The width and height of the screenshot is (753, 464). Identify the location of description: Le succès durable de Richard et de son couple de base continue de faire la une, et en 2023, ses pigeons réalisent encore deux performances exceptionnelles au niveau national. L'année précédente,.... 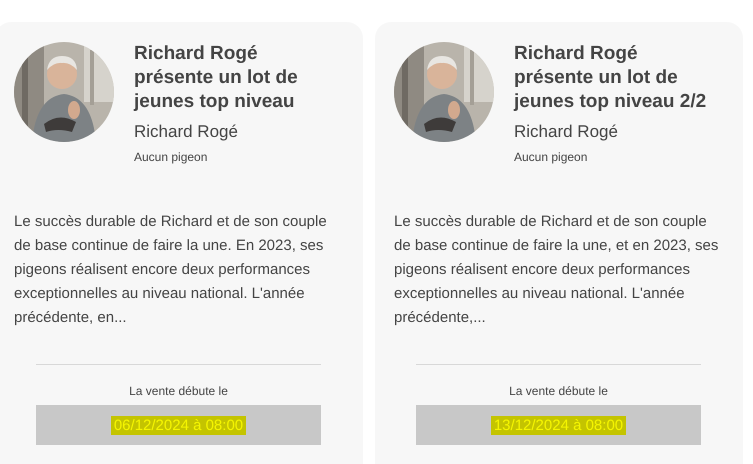
(557, 270).